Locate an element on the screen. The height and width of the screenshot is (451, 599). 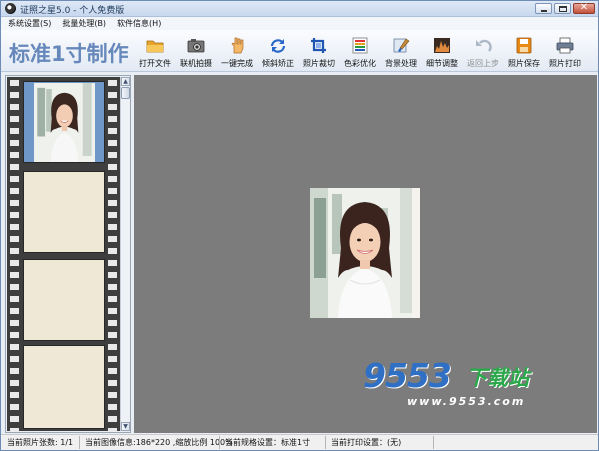
print-photo-button: 照片打印 is located at coordinates (565, 52).